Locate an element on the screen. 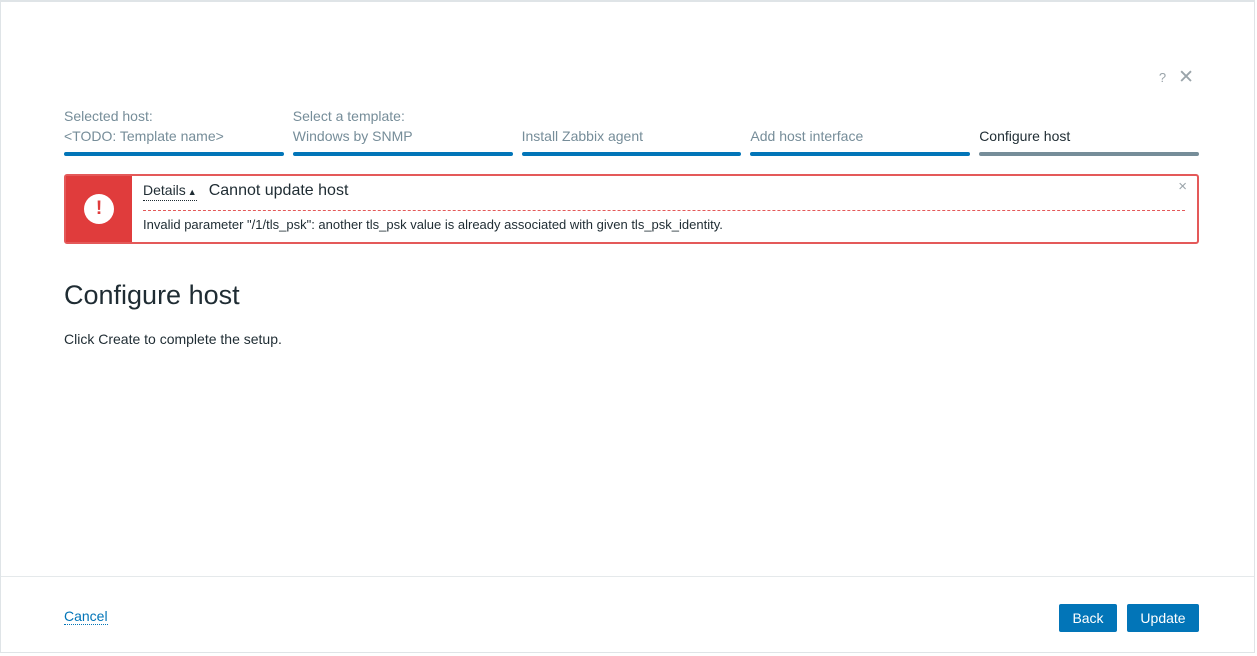  close-icon: ✕ is located at coordinates (1186, 78).